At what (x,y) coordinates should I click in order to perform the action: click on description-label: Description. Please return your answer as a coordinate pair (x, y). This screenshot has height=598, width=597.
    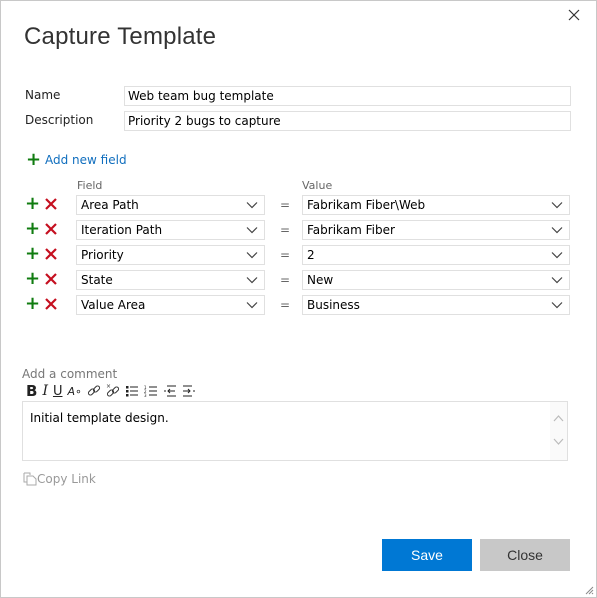
    Looking at the image, I should click on (59, 120).